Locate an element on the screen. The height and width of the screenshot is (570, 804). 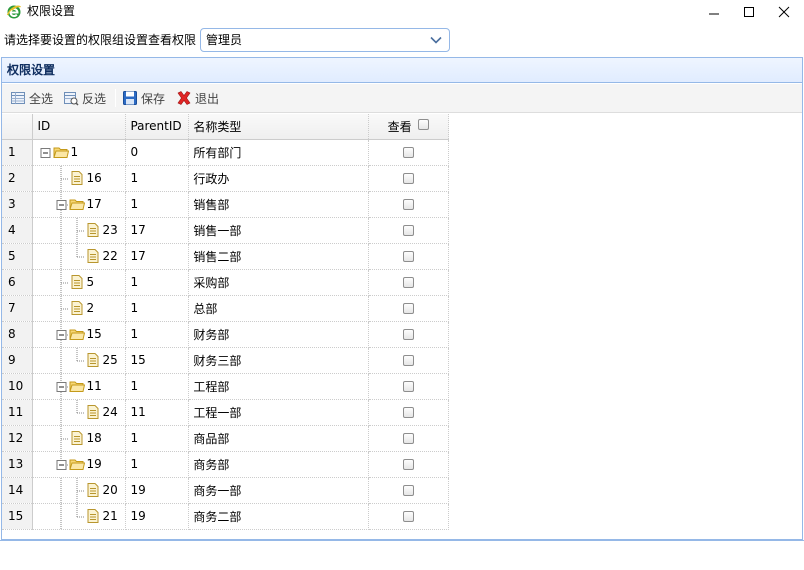
table-row: 2 16 1 行政办 is located at coordinates (225, 178).